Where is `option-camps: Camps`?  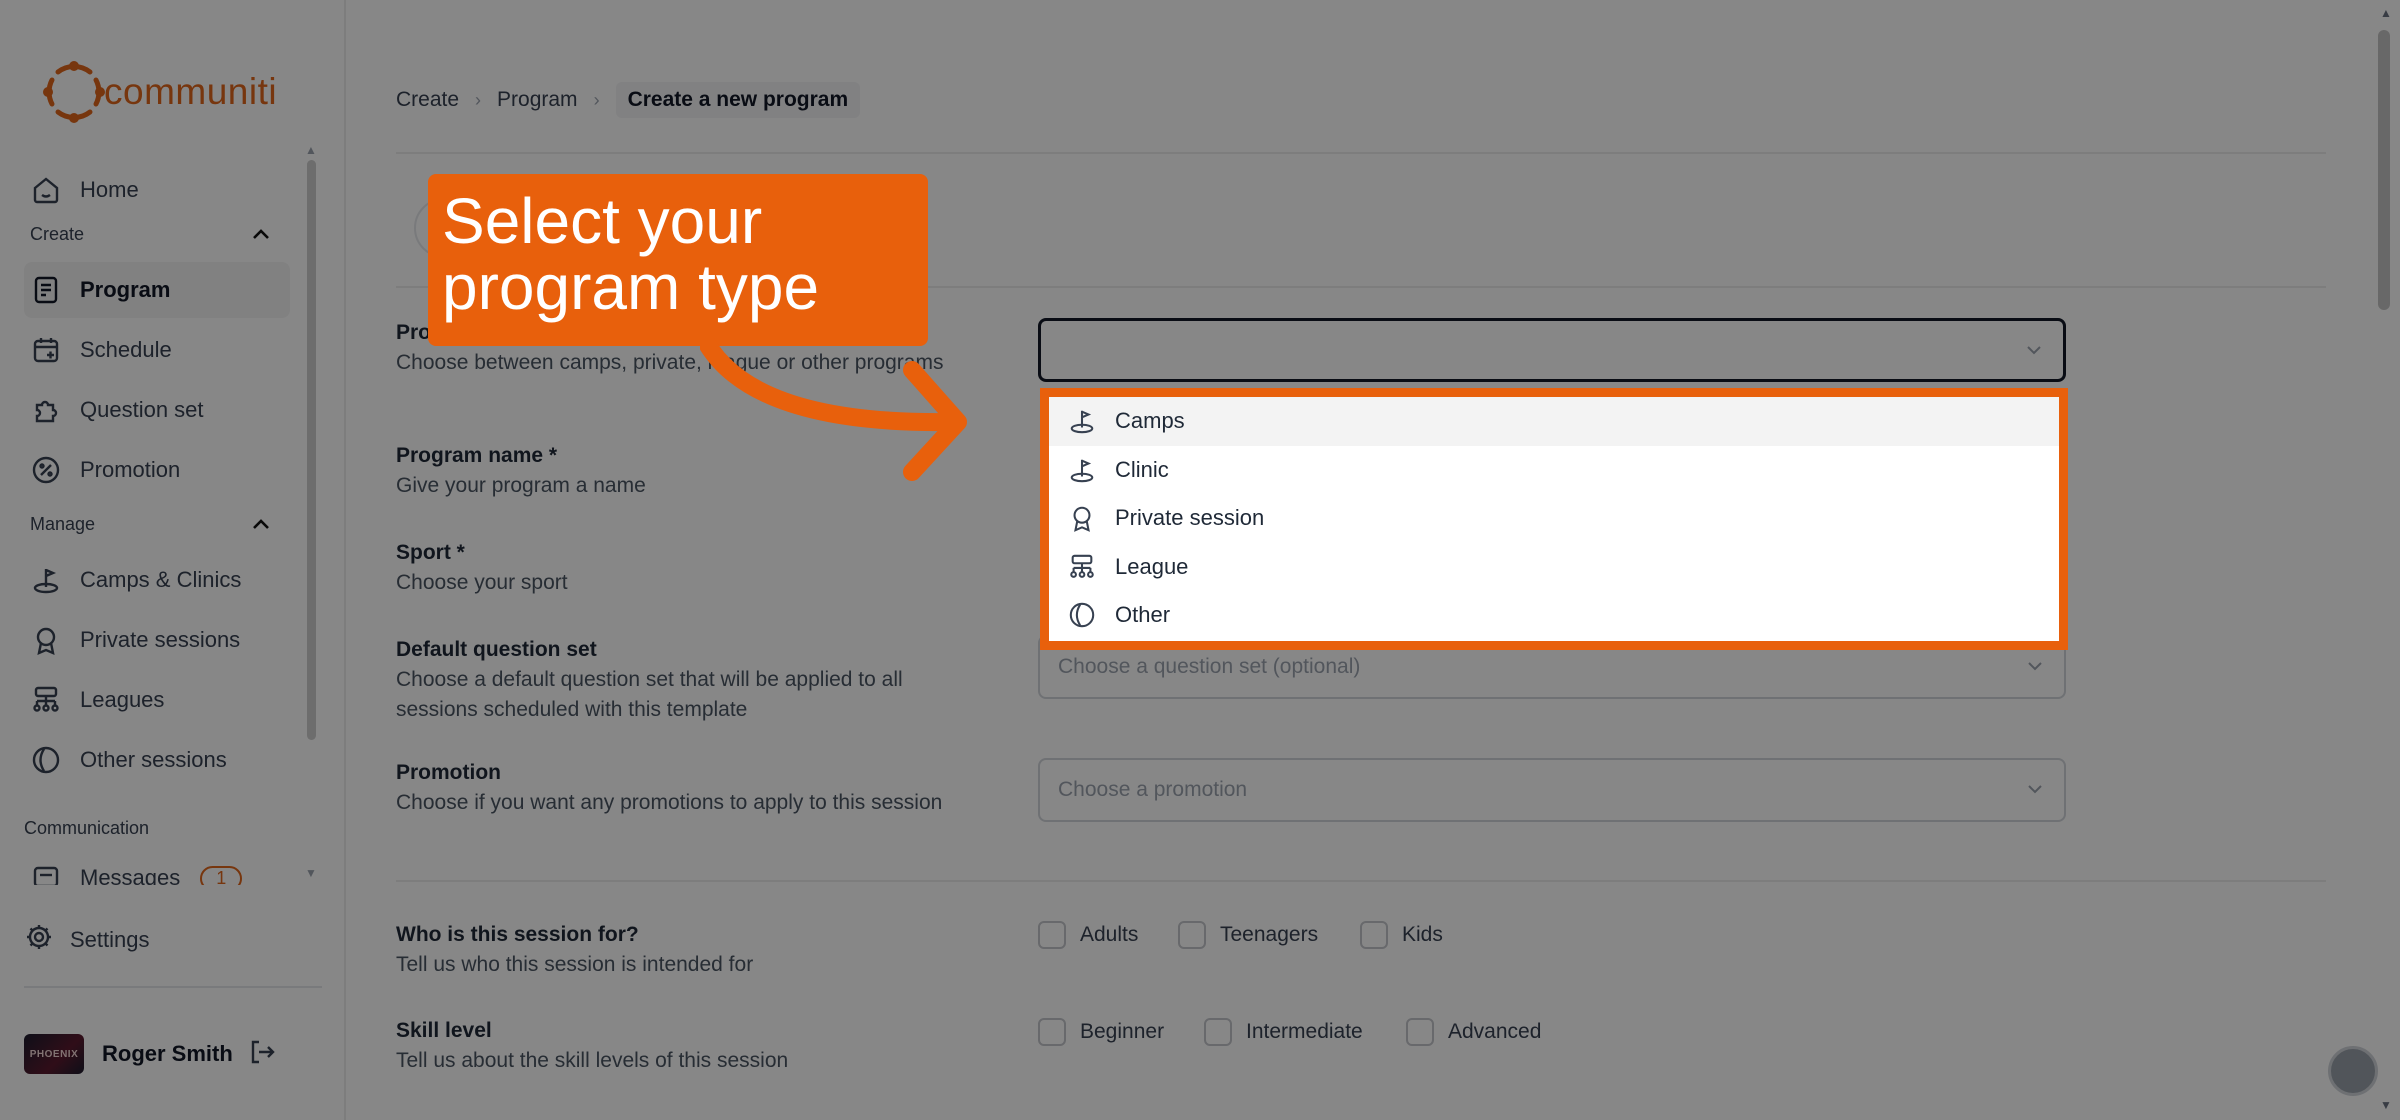
option-camps: Camps is located at coordinates (1554, 421).